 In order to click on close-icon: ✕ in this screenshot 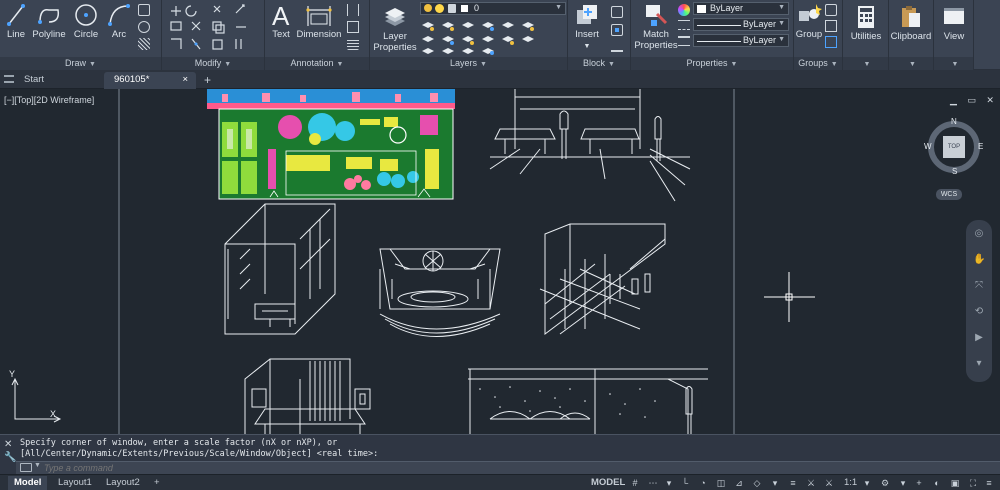, I will do `click(8, 444)`.